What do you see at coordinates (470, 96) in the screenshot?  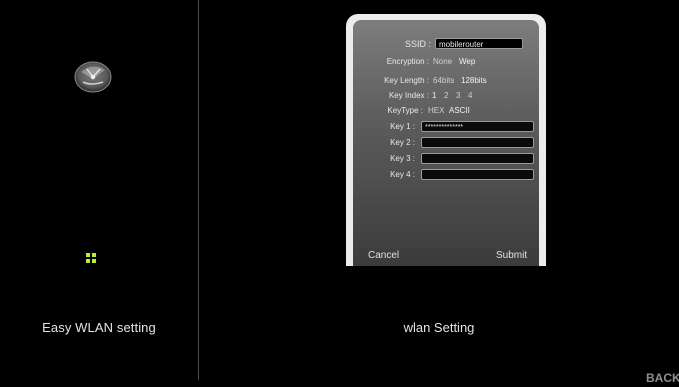 I see `key-index-option-4: 4` at bounding box center [470, 96].